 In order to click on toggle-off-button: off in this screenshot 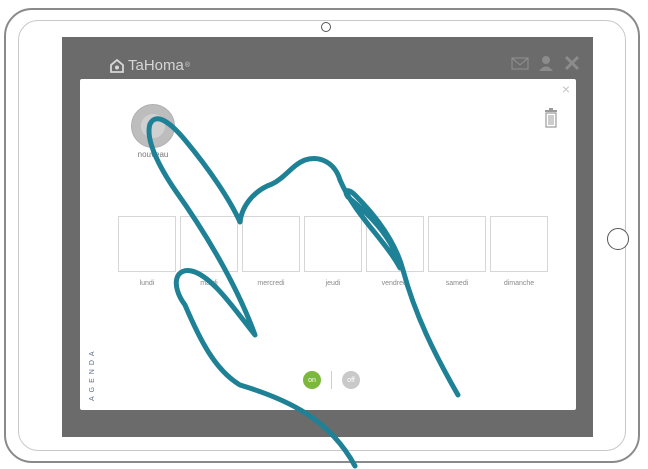, I will do `click(351, 380)`.